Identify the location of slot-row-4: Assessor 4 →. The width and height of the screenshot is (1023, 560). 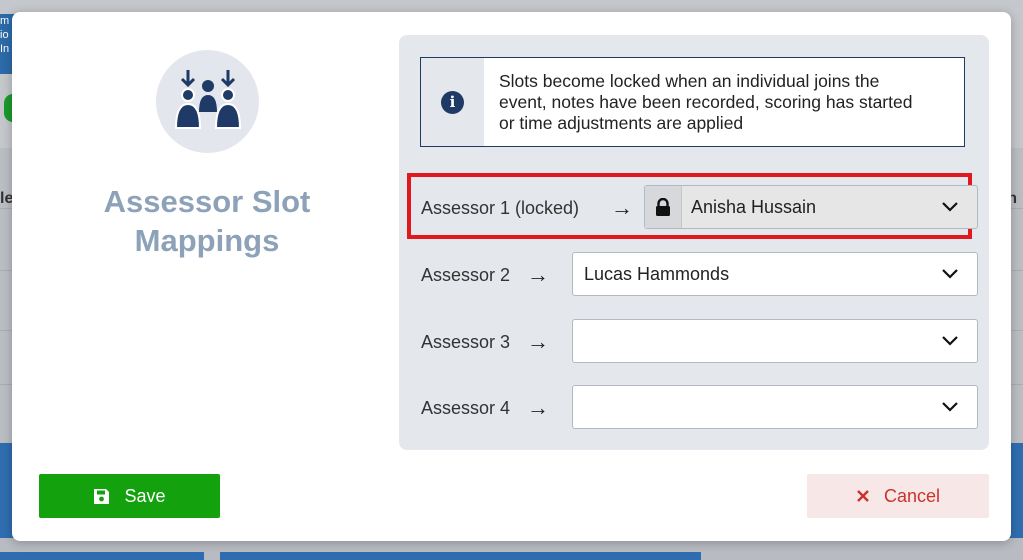
(694, 408).